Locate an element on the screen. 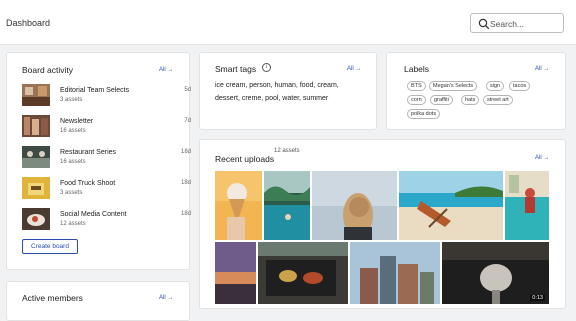  woman-pool-photo is located at coordinates (527, 205).